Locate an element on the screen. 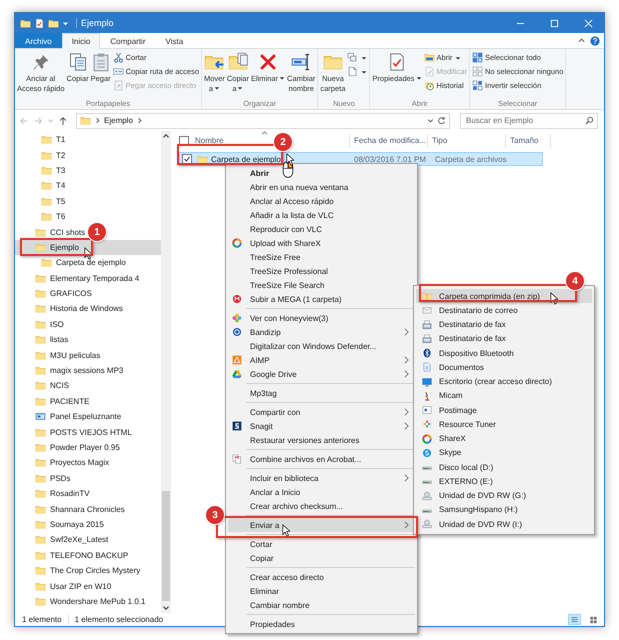 Image resolution: width=619 pixels, height=640 pixels. menu-item: Reproducir con VLC is located at coordinates (321, 229).